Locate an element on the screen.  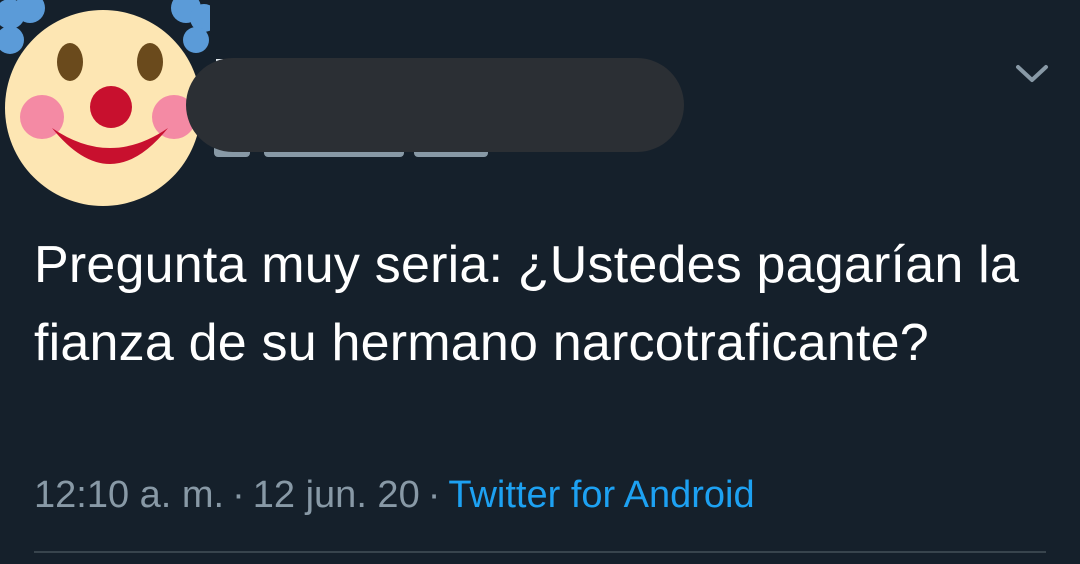
redacted-author-name is located at coordinates (435, 105).